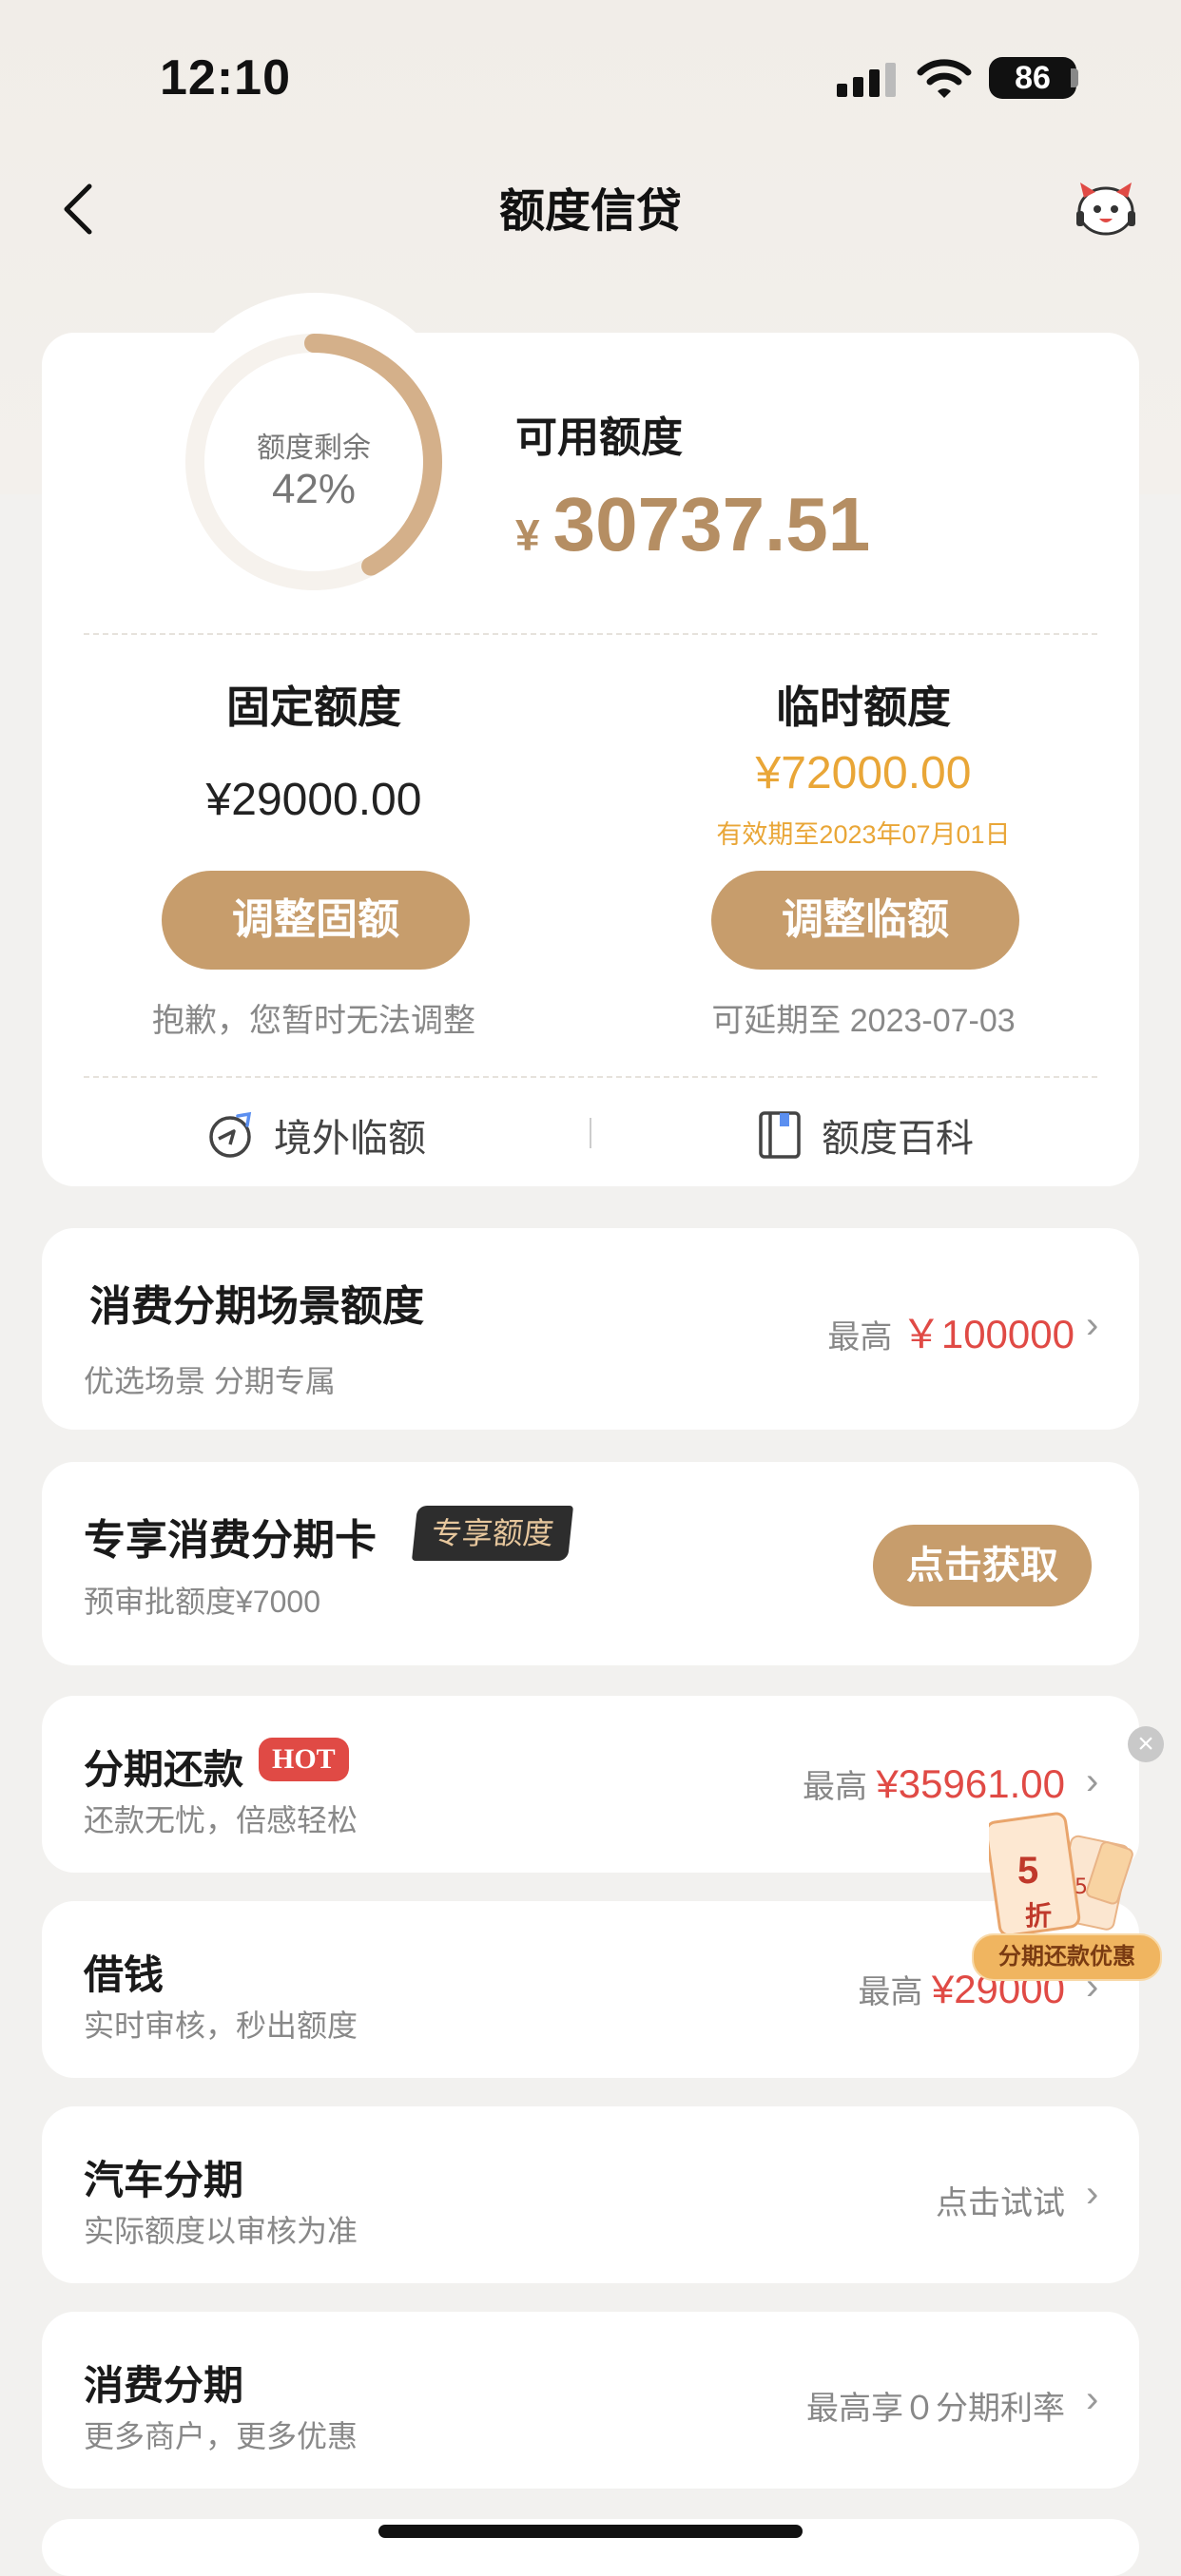 The height and width of the screenshot is (2576, 1181). I want to click on wiki-link: 额度百科, so click(865, 1135).